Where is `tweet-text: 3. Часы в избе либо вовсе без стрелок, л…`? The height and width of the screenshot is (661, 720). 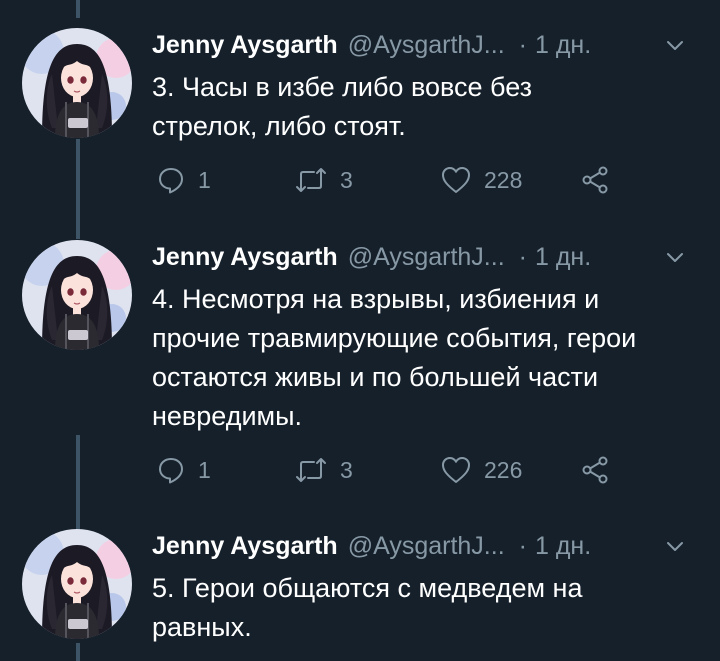 tweet-text: 3. Часы в избе либо вовсе без стрелок, л… is located at coordinates (342, 106).